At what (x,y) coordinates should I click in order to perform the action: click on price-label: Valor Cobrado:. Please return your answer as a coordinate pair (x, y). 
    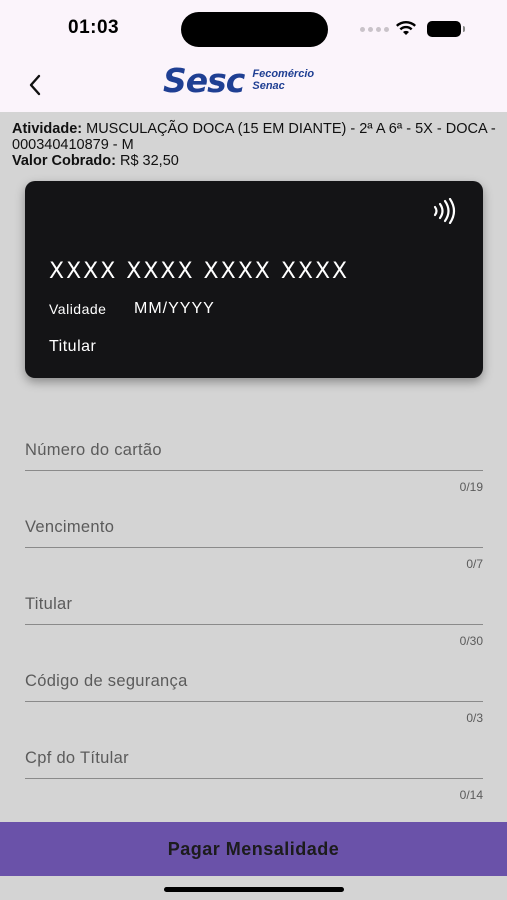
    Looking at the image, I should click on (64, 161).